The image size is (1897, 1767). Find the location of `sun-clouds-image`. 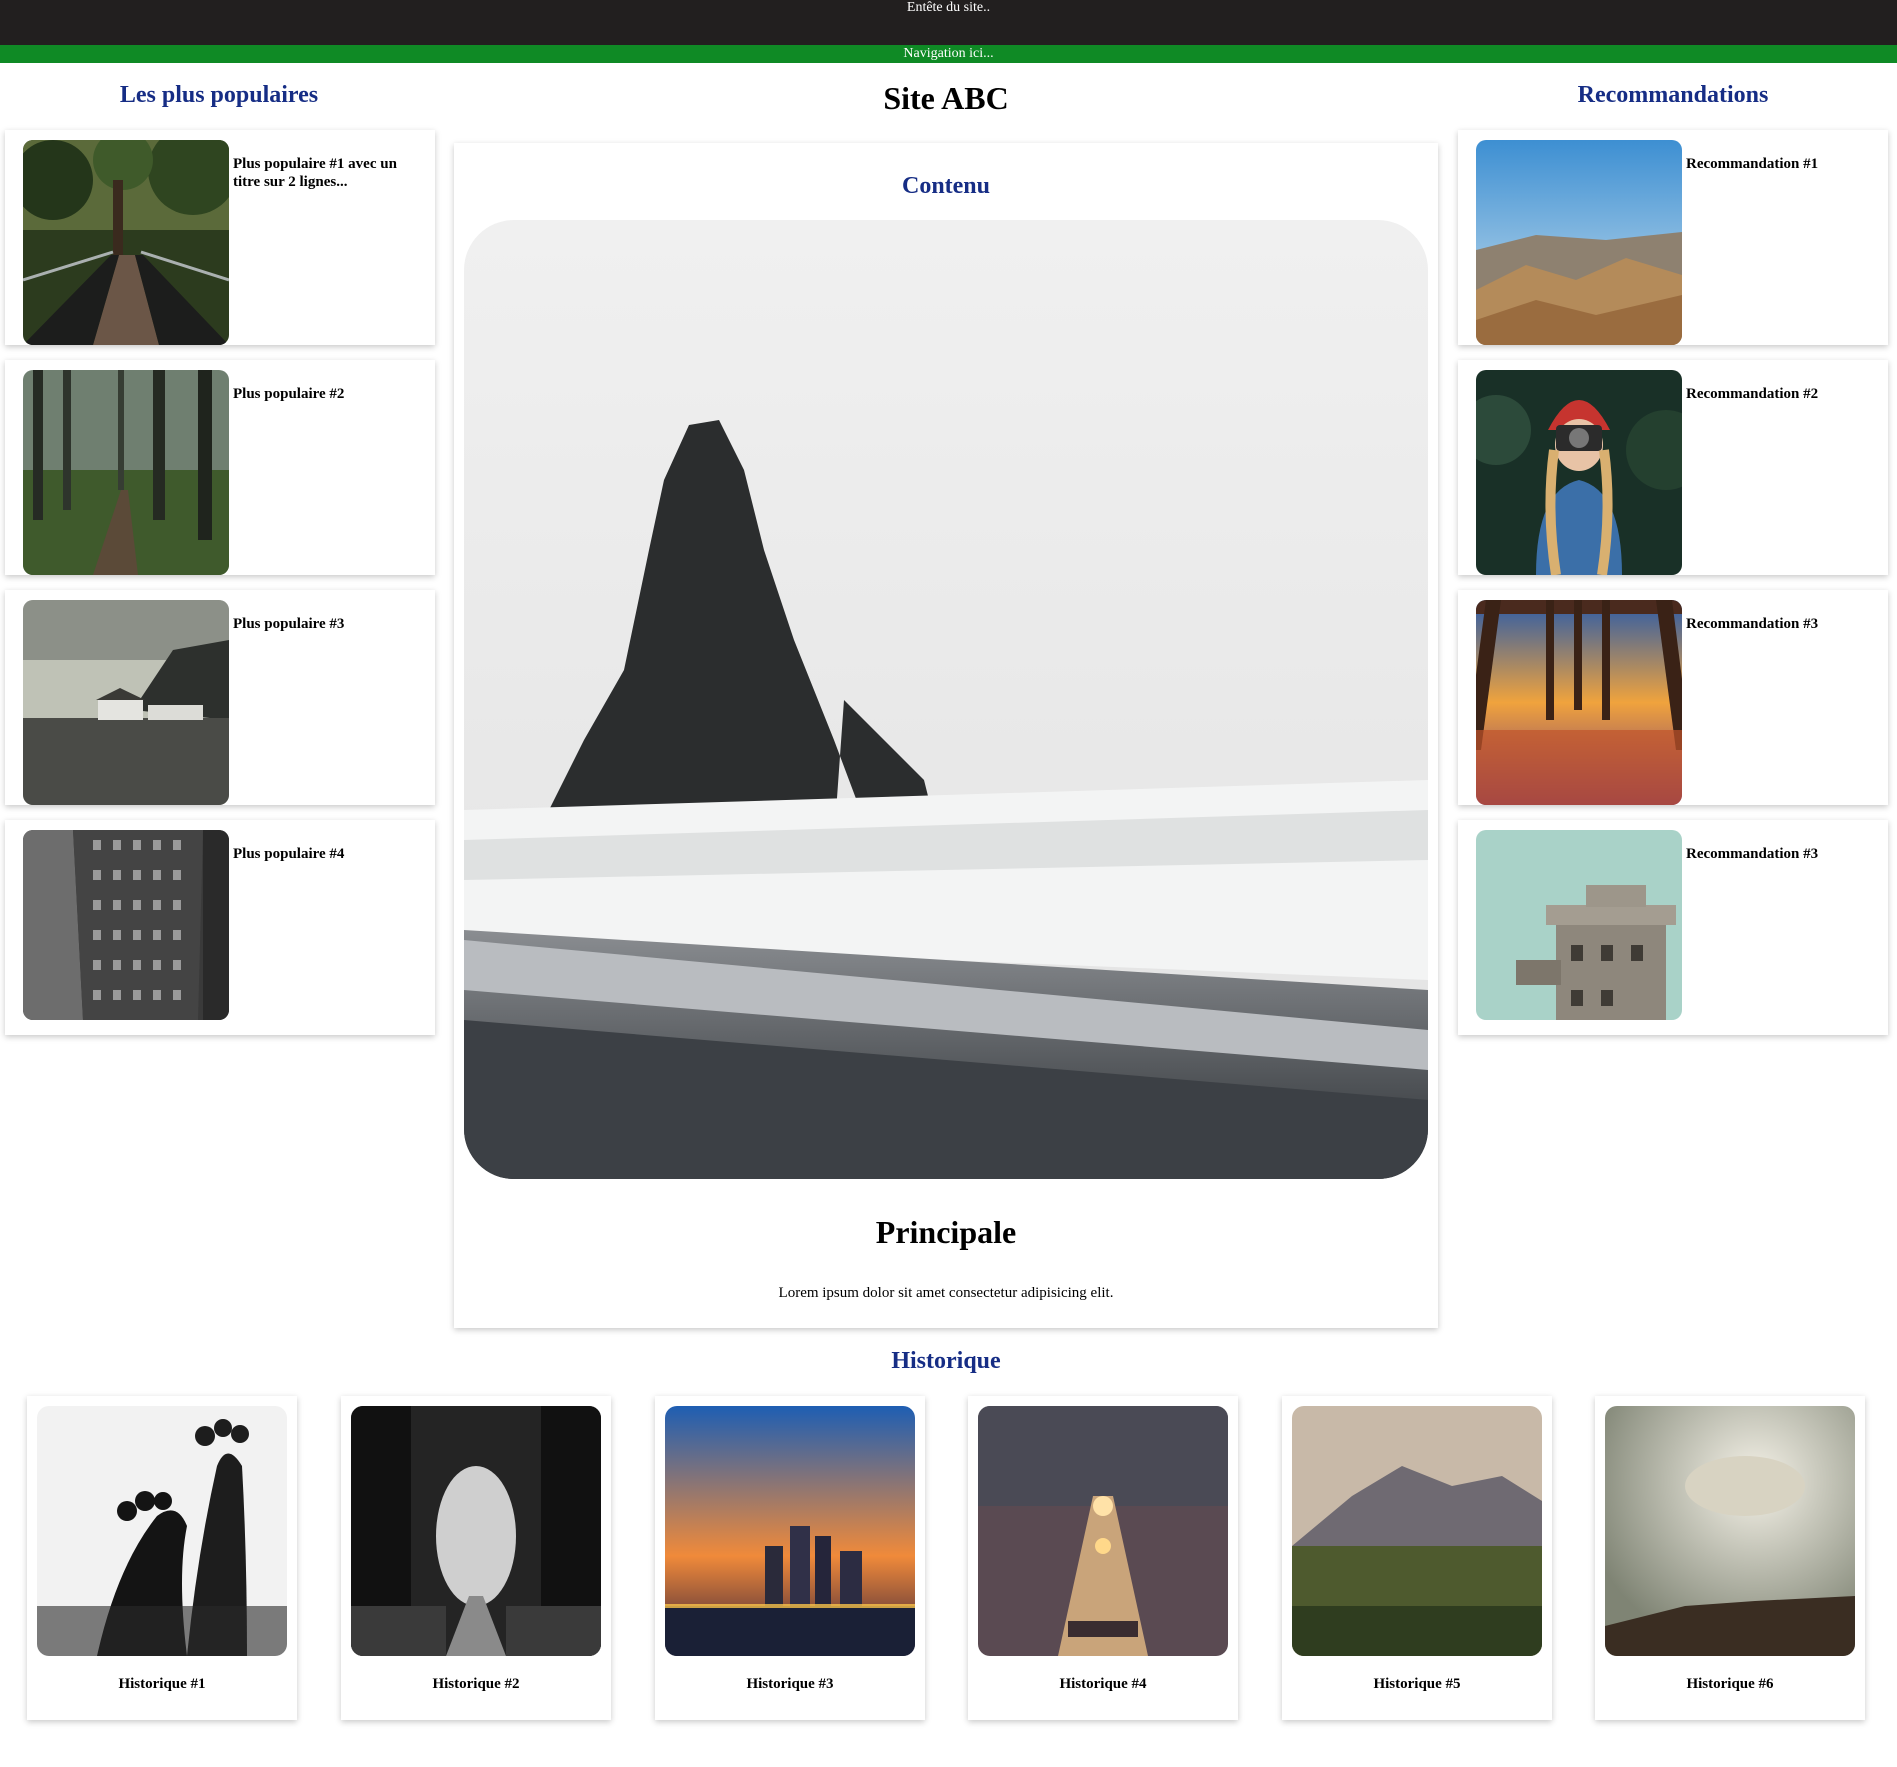

sun-clouds-image is located at coordinates (1730, 1531).